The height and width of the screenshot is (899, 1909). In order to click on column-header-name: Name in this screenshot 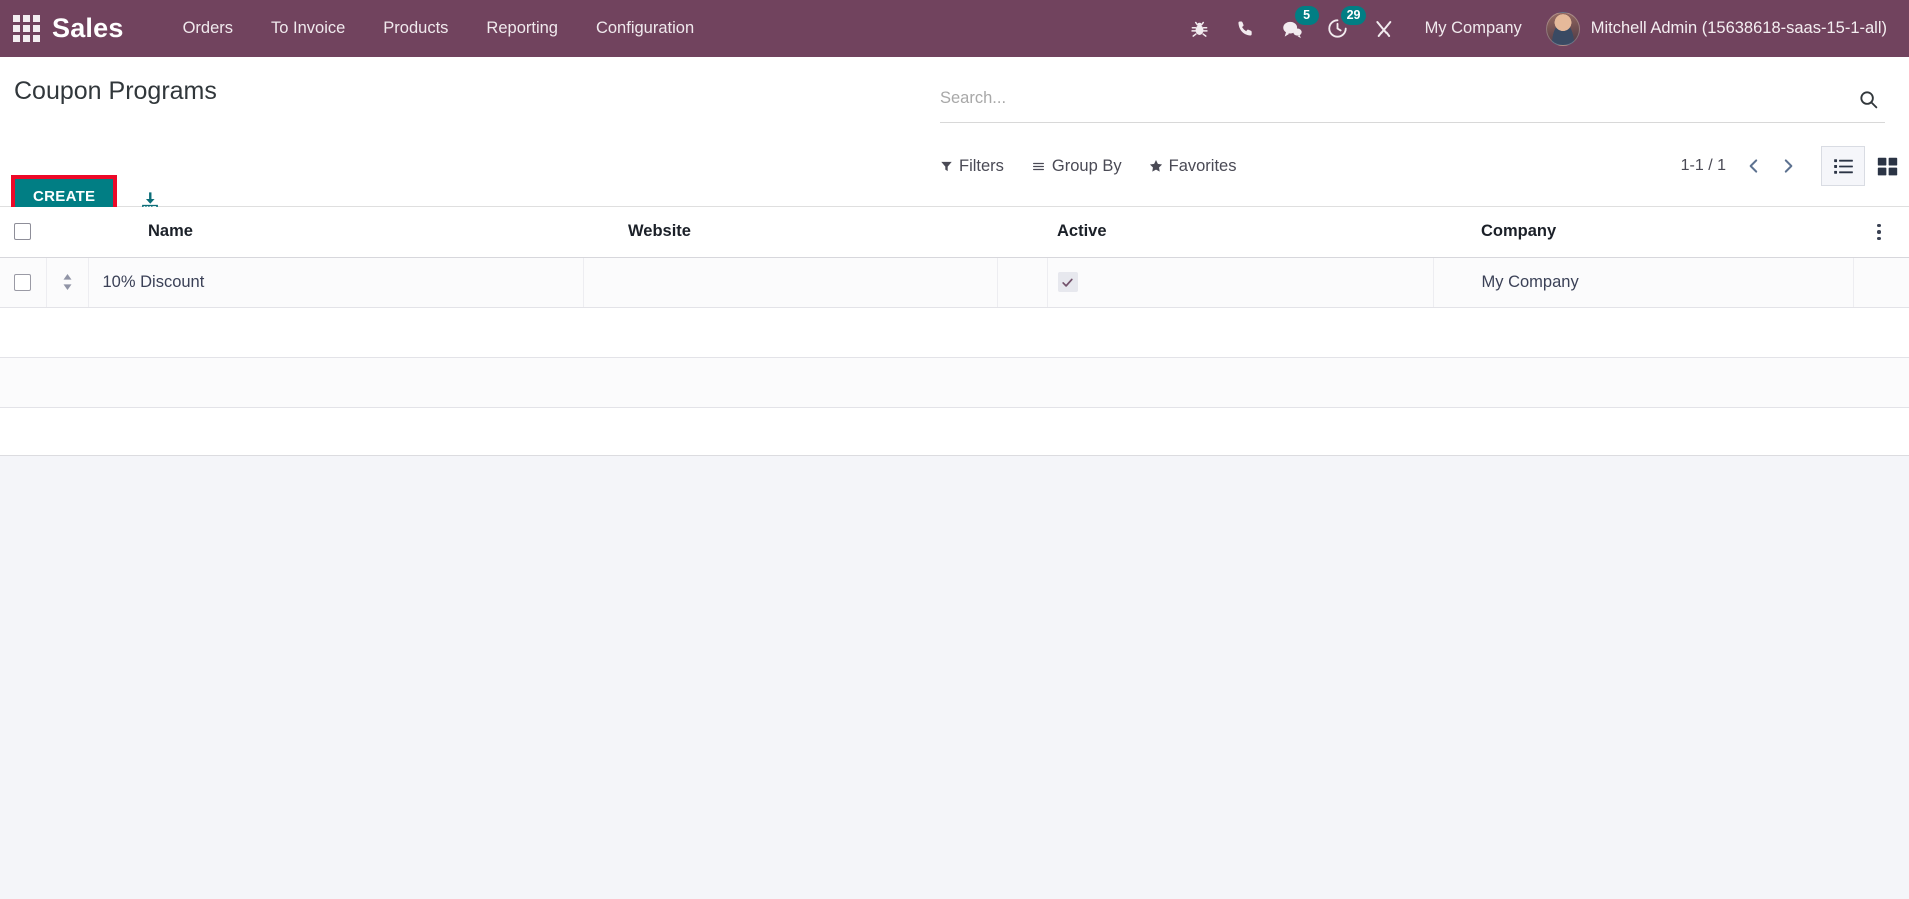, I will do `click(335, 232)`.